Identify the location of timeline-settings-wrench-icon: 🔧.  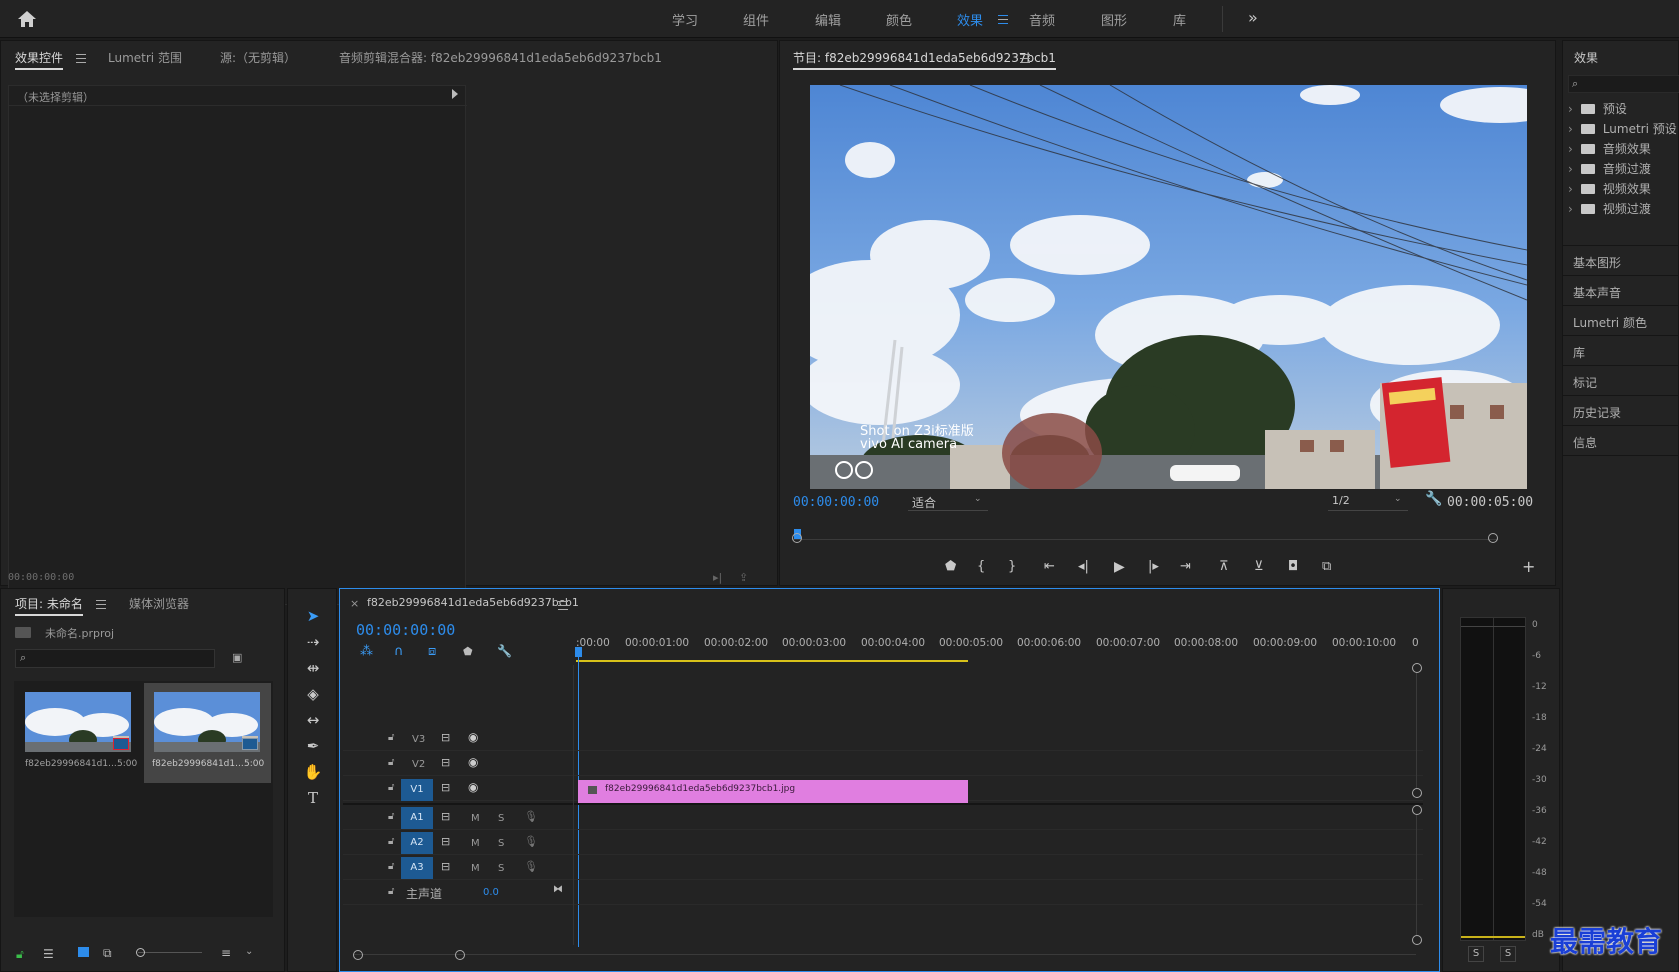
(504, 651).